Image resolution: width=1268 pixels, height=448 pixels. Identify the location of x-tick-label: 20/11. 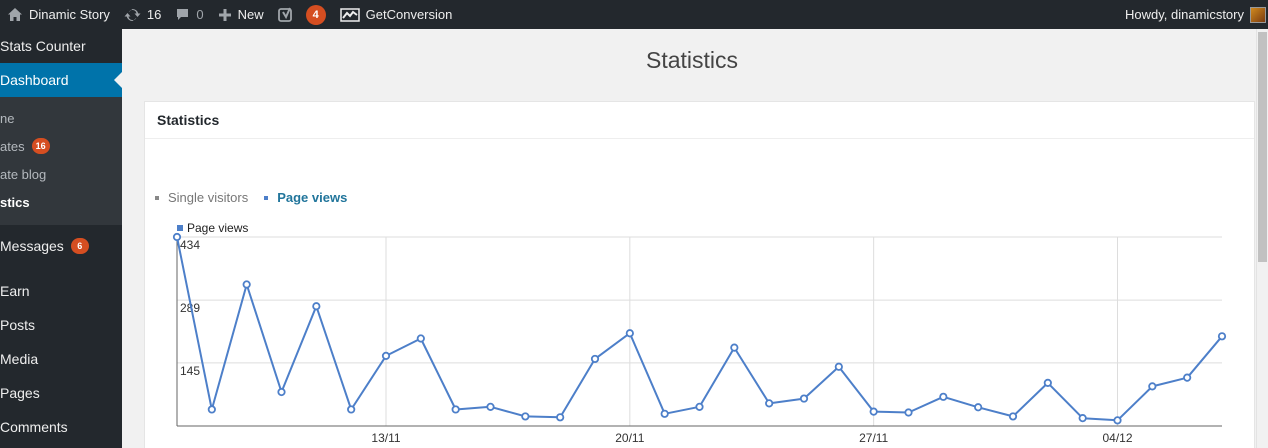
(629, 438).